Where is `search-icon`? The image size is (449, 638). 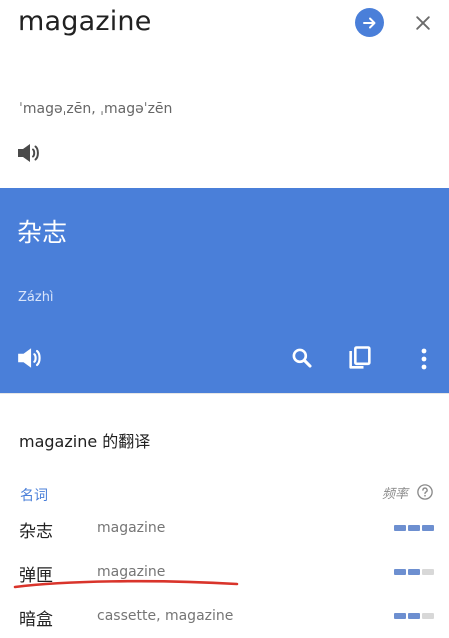
search-icon is located at coordinates (302, 358).